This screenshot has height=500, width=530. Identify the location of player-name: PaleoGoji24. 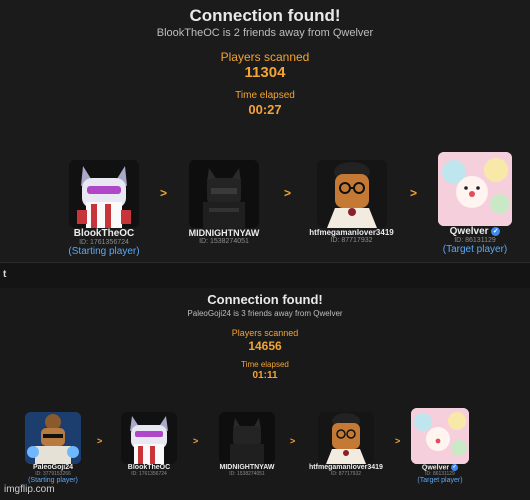
(53, 467).